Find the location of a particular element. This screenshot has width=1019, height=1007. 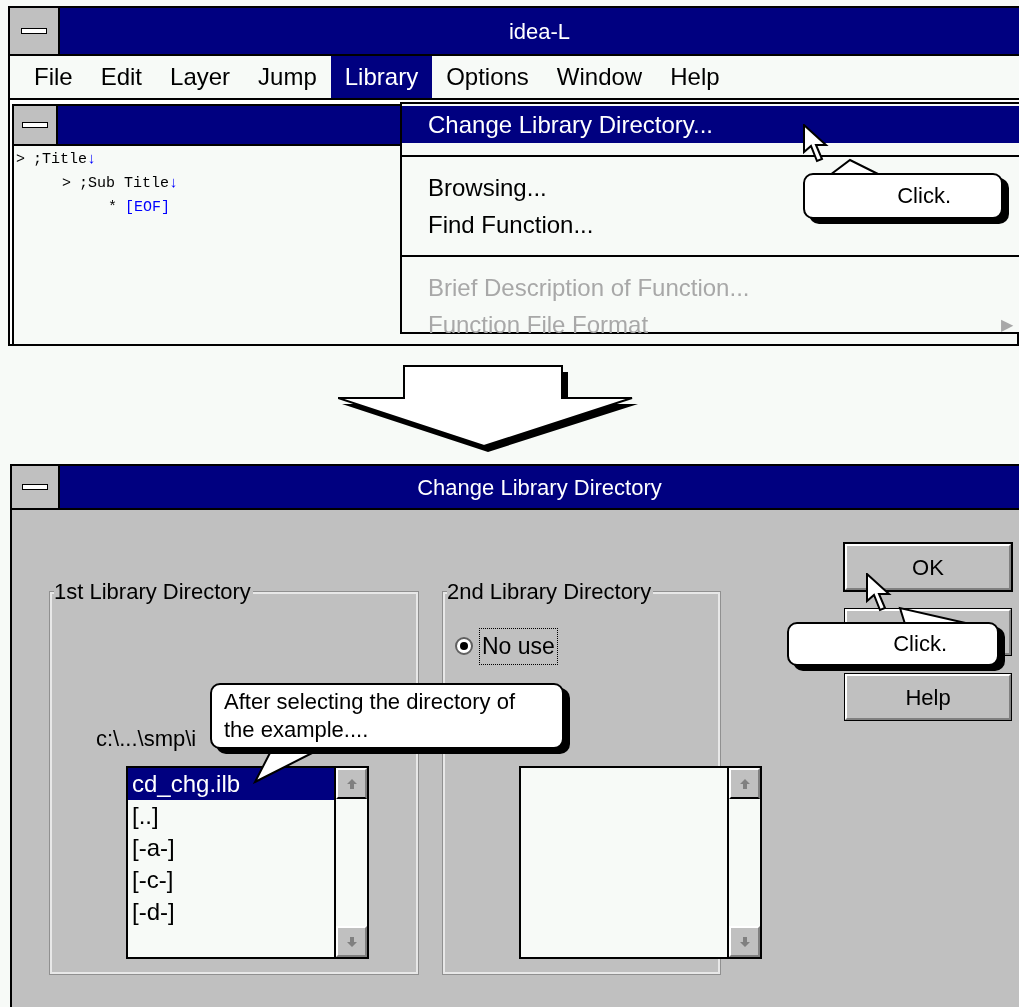

eof-marker: [EOF] is located at coordinates (148, 208).